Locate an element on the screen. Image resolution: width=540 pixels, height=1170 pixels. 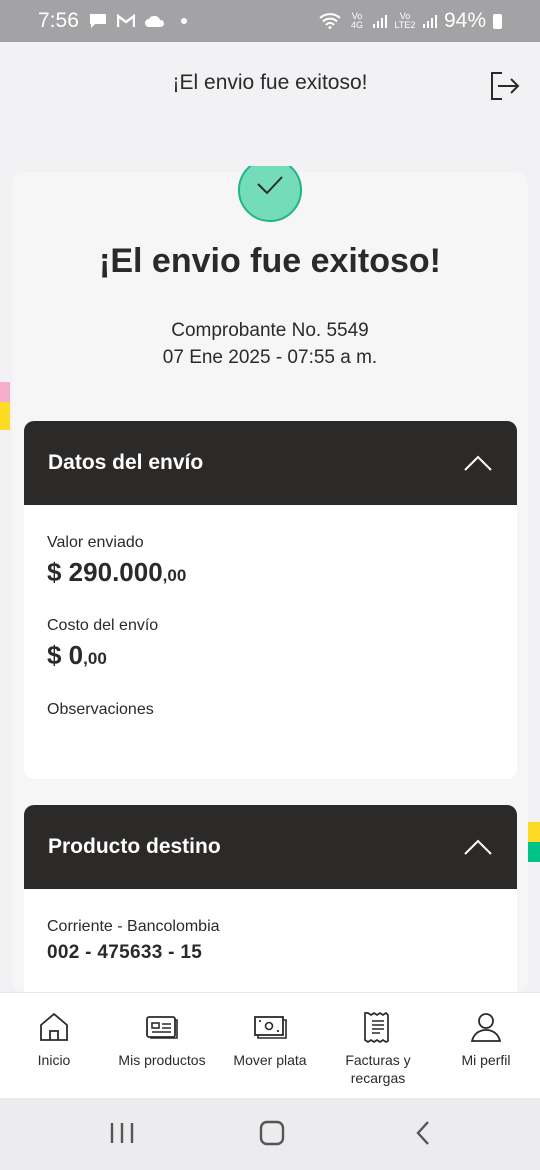
signal-icon is located at coordinates (379, 21).